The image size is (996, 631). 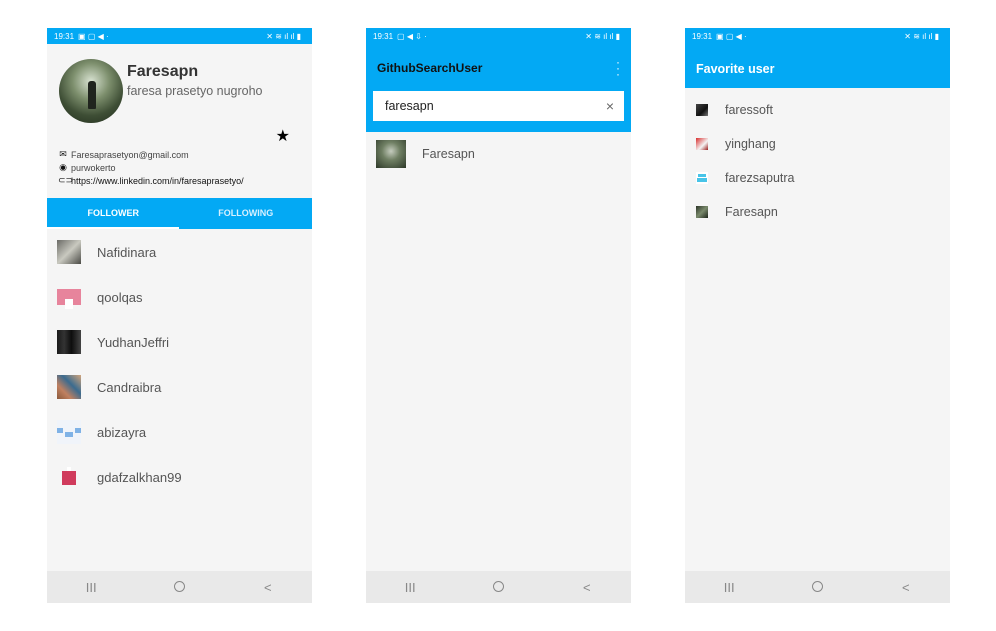 I want to click on location-row: ◉ purwokerto, so click(x=87, y=167).